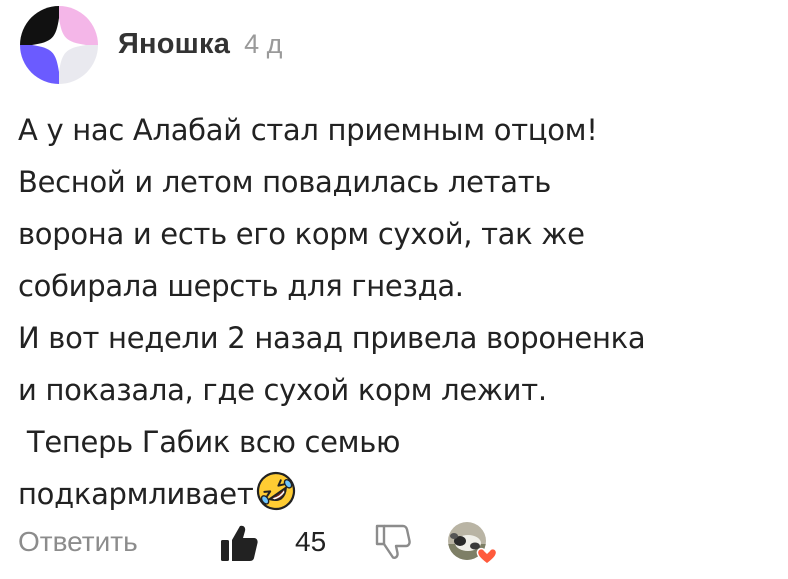 The width and height of the screenshot is (788, 579). I want to click on like-button, so click(239, 543).